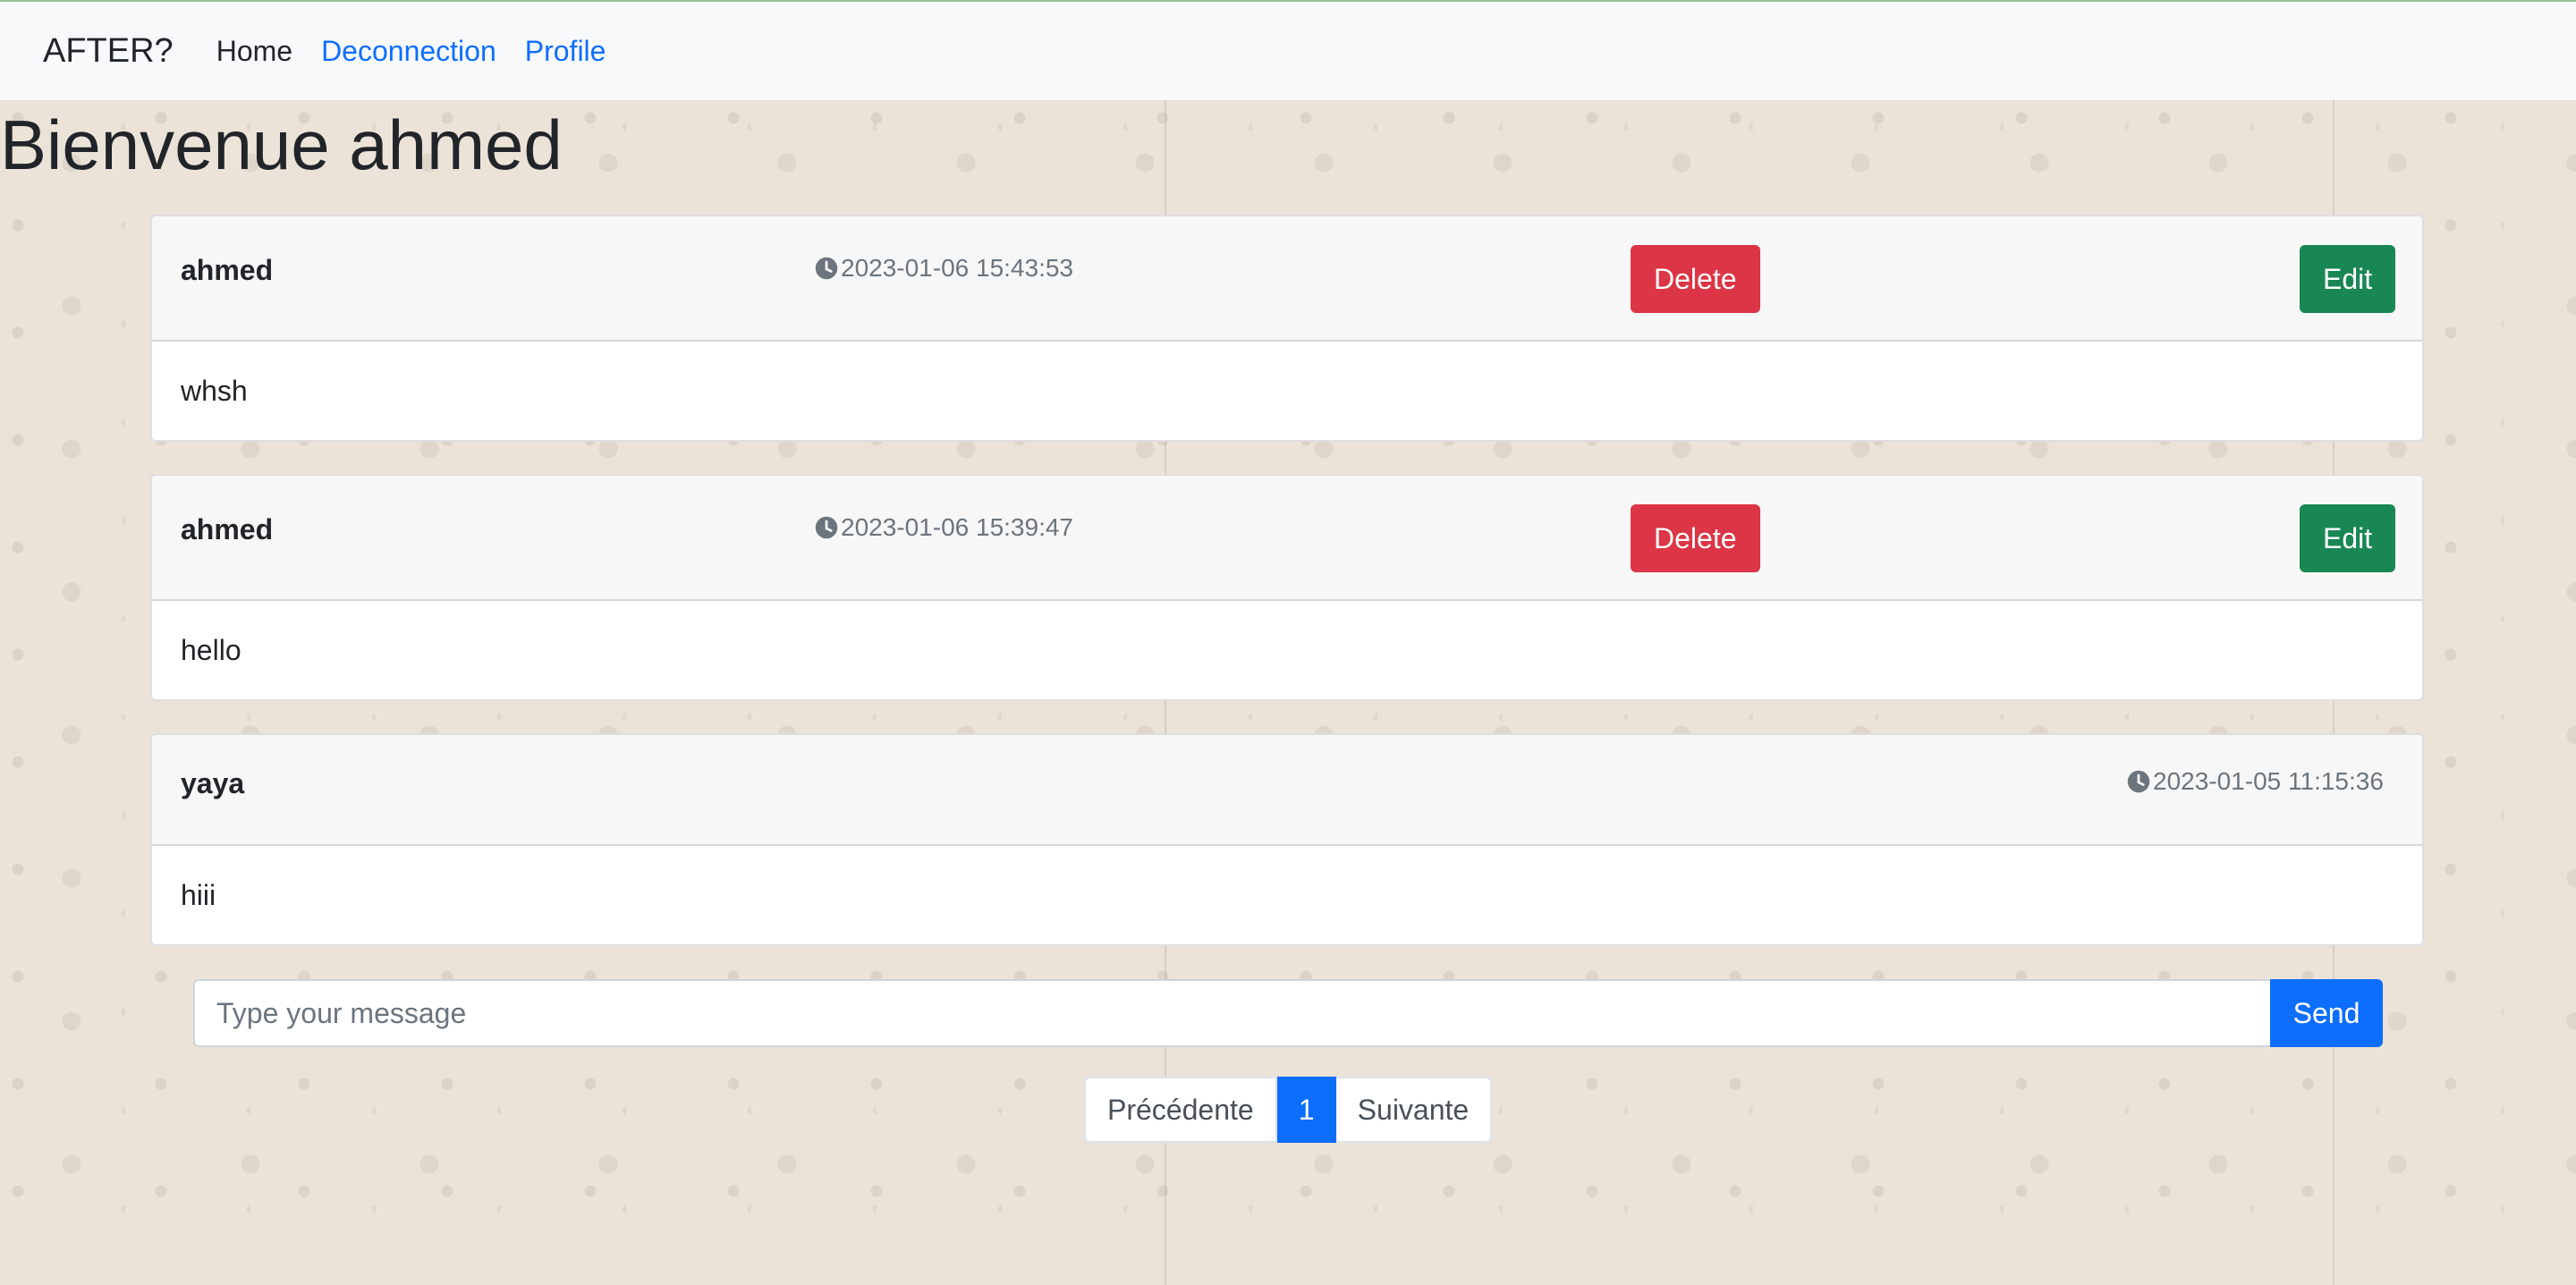  I want to click on message-timestamp: 2023-01-05 11:15:36, so click(2255, 781).